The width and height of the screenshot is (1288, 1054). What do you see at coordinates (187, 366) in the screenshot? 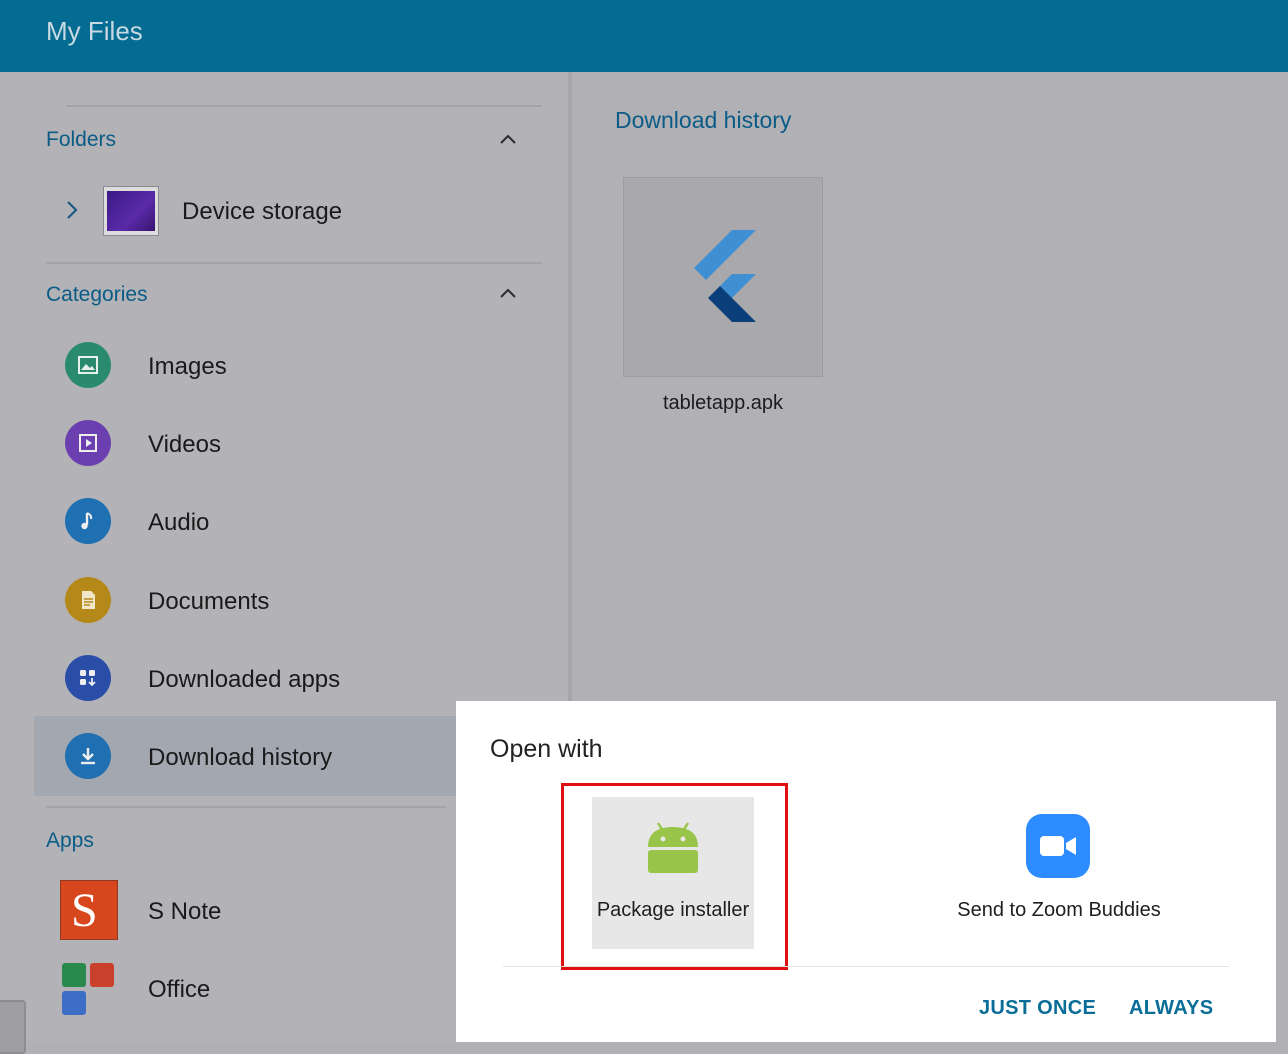
I see `category-label: Images` at bounding box center [187, 366].